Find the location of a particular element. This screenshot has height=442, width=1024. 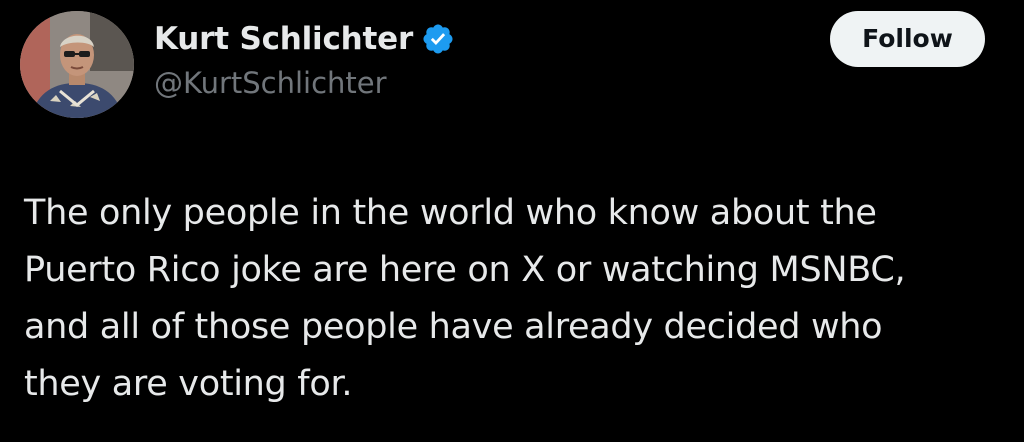

author-name-row: Kurt Schlichter is located at coordinates (304, 39).